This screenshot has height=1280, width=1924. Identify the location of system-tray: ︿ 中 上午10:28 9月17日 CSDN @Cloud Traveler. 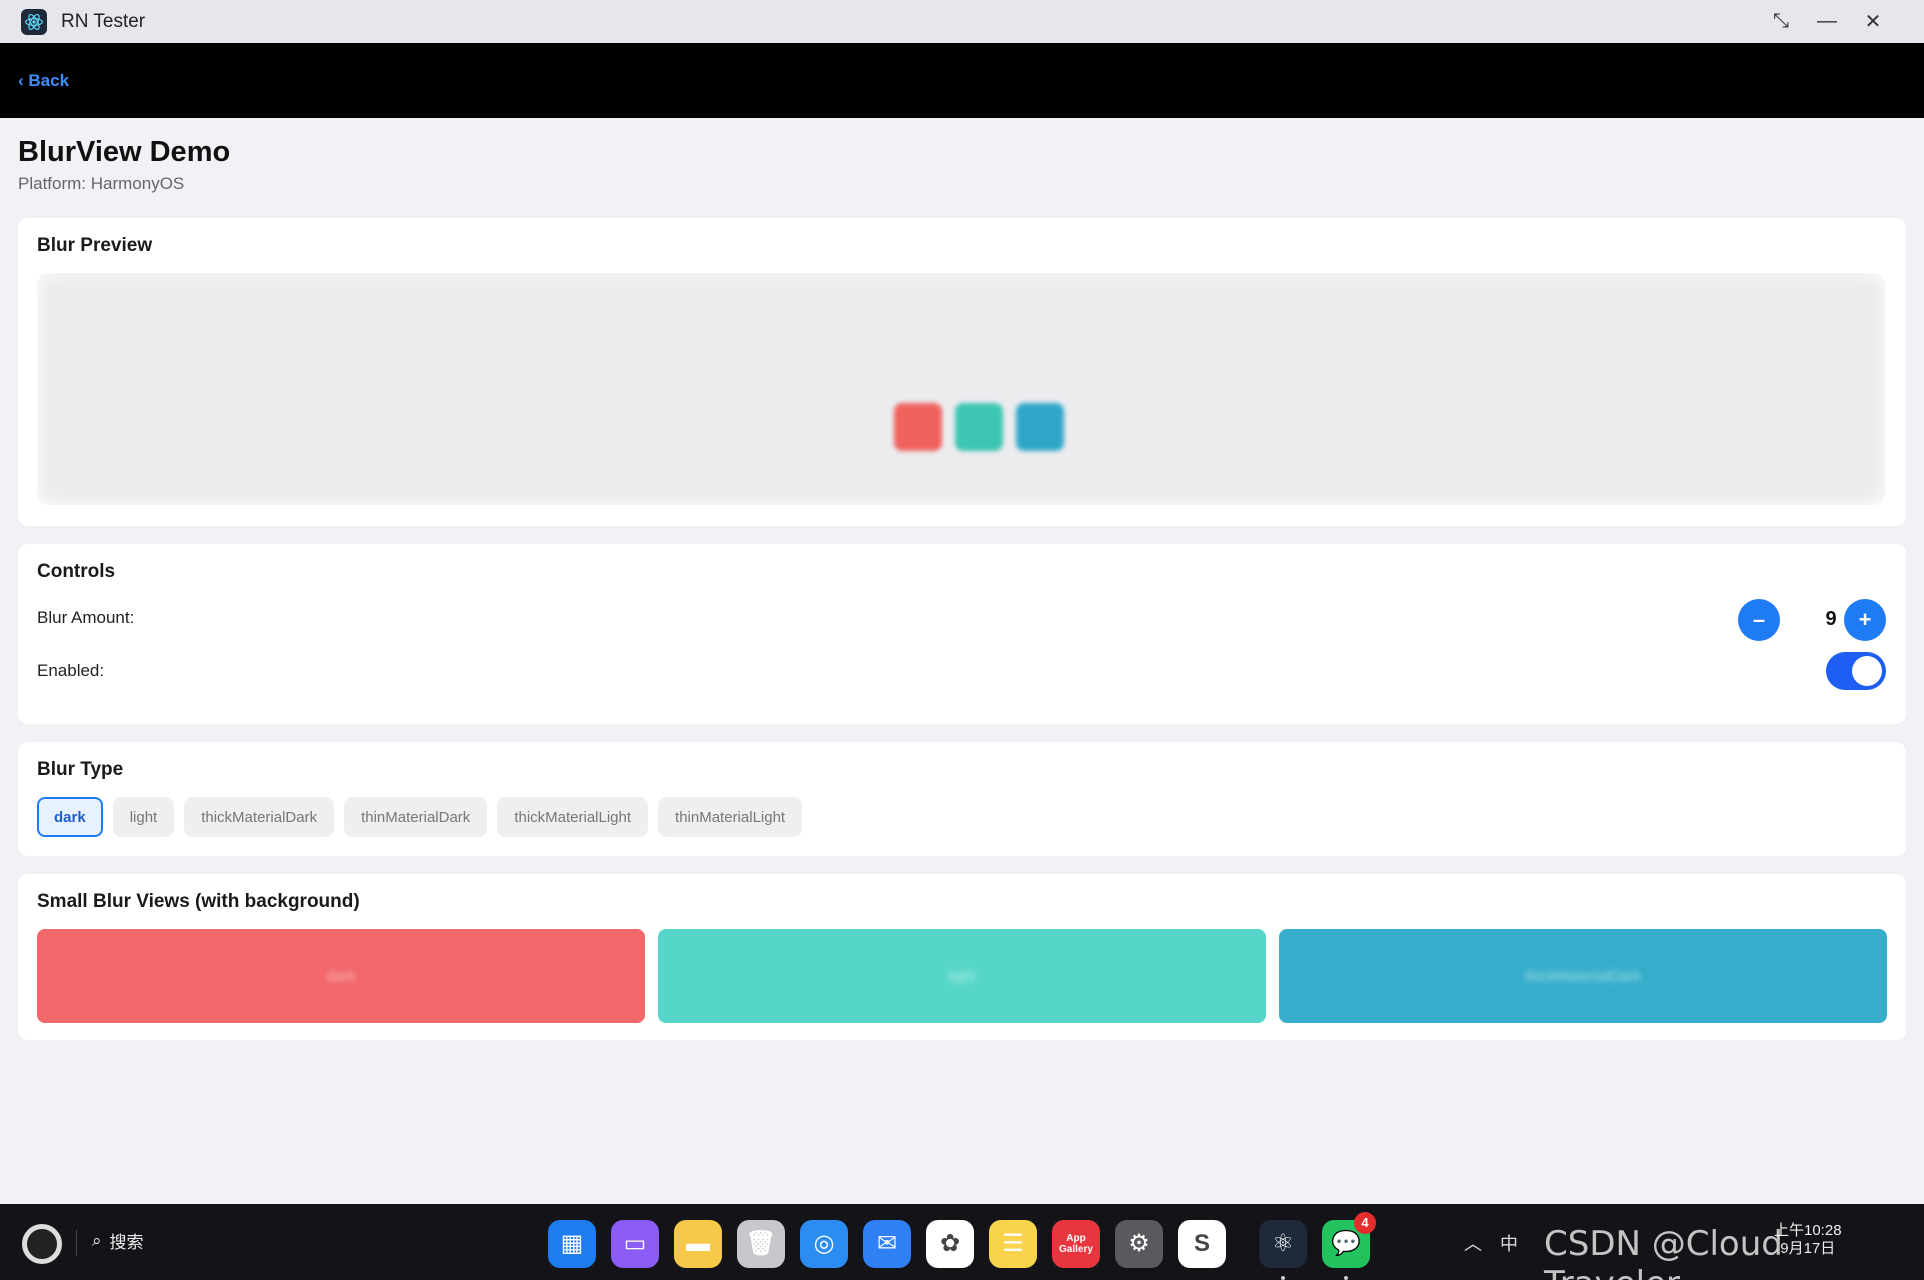
(1684, 1242).